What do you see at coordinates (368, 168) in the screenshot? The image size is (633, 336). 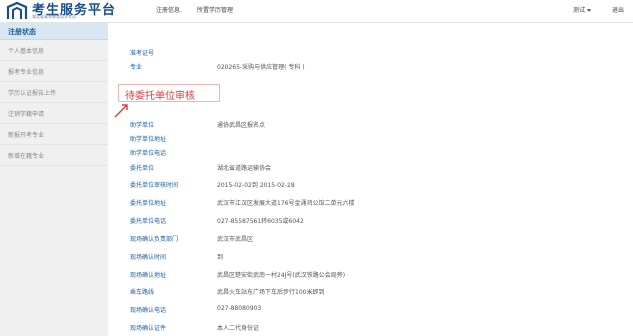 I see `info-row: 委托单位 湖北省道路运输协会` at bounding box center [368, 168].